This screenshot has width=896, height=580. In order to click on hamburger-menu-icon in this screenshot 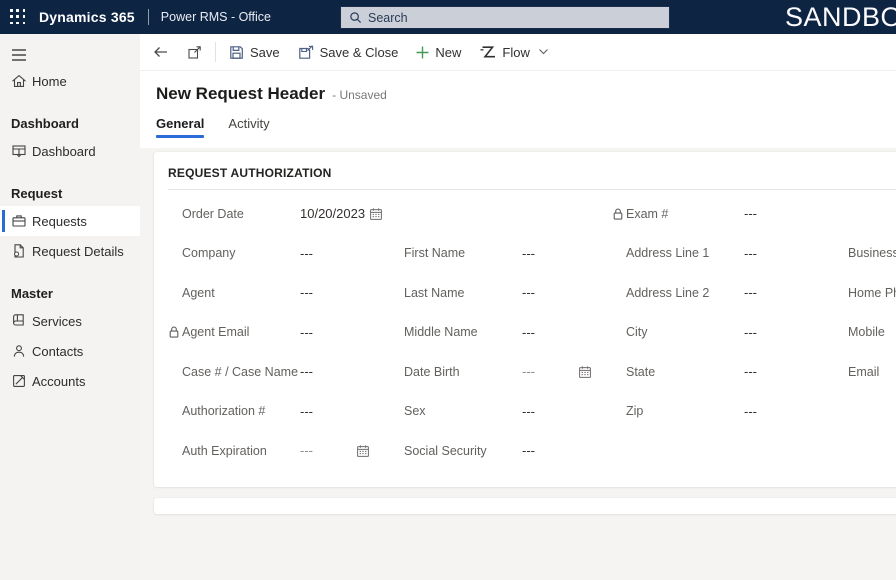, I will do `click(70, 50)`.